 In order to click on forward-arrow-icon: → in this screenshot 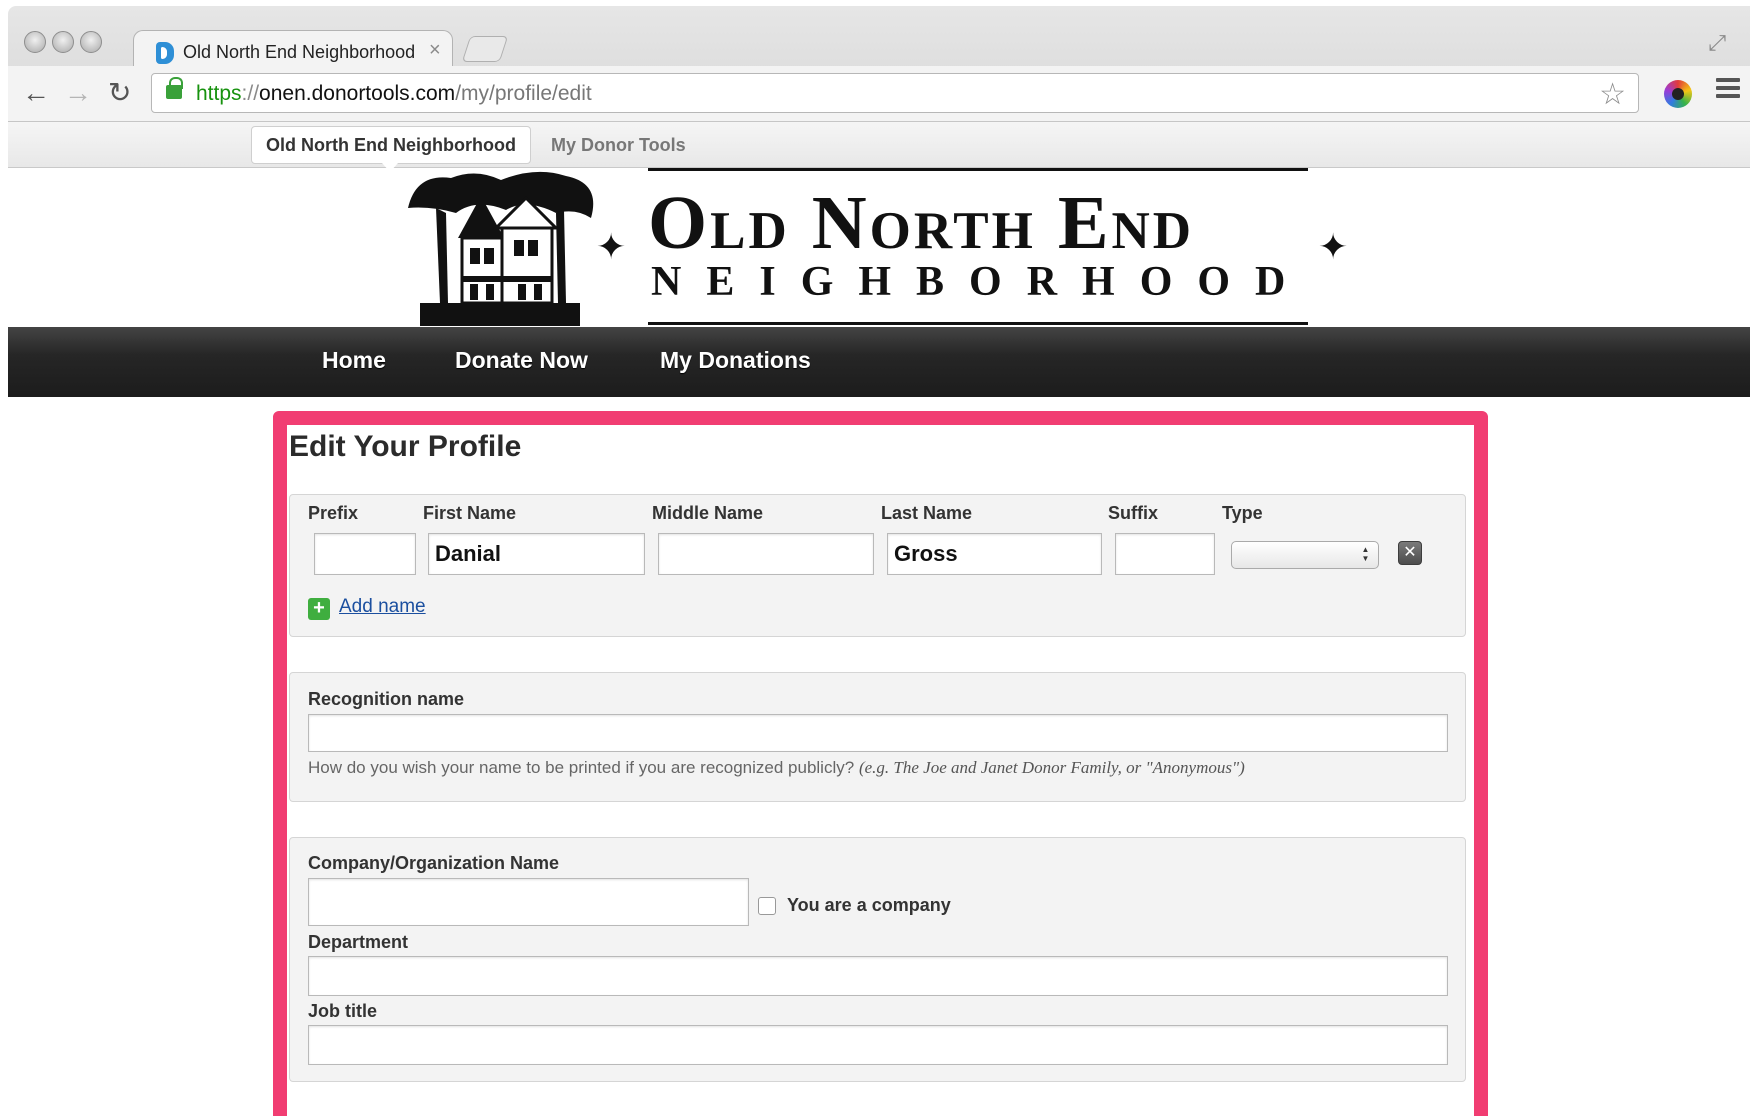, I will do `click(78, 93)`.